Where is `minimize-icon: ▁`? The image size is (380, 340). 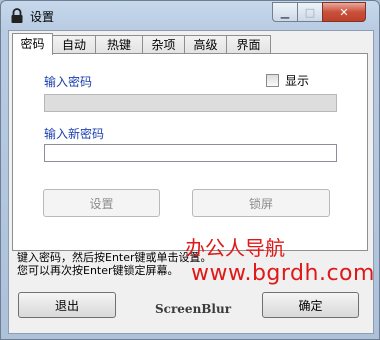 minimize-icon: ▁ is located at coordinates (285, 12).